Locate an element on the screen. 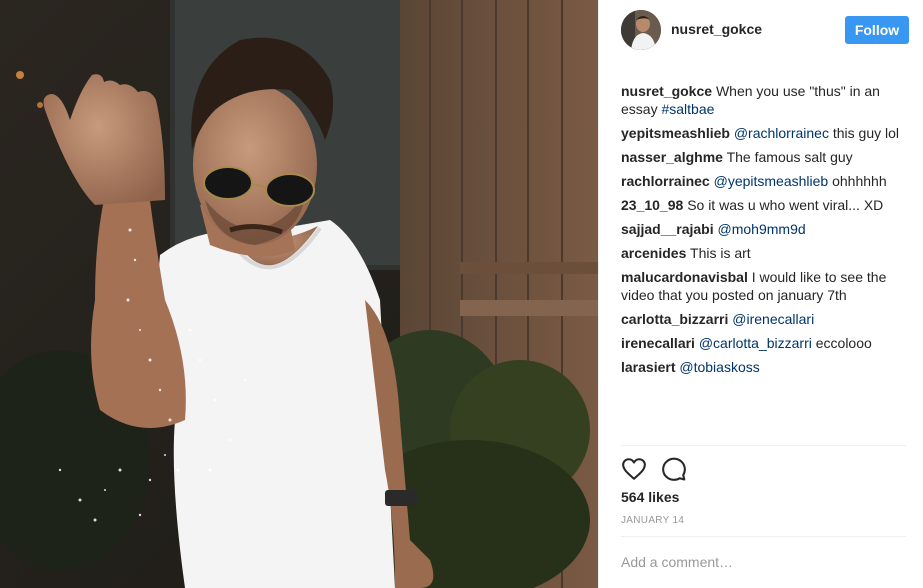  comment-mention: @irenecallari is located at coordinates (773, 319).